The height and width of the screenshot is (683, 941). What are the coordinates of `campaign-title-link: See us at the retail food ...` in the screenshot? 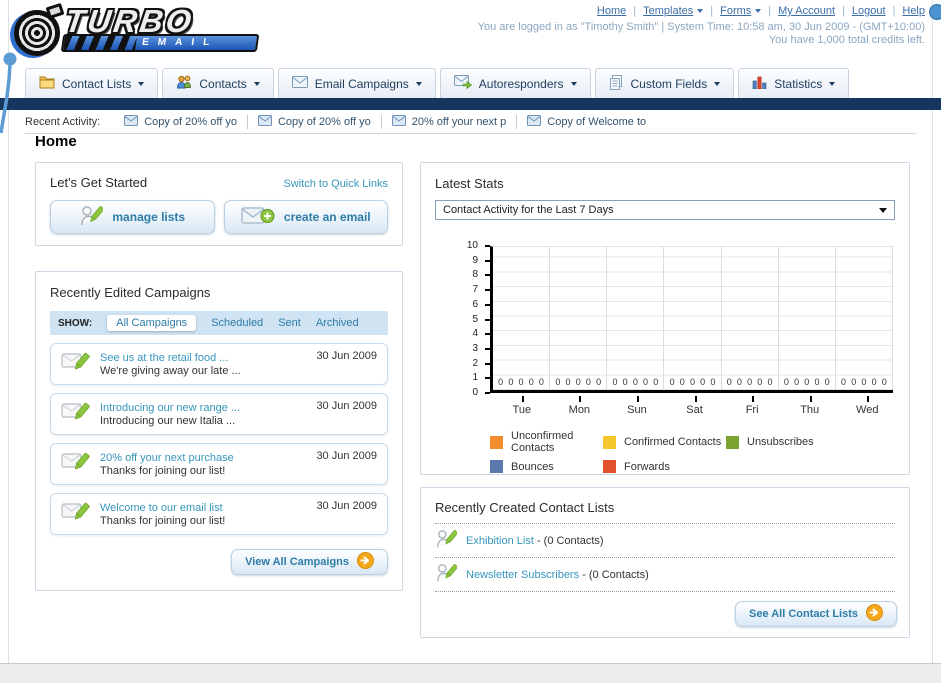 It's located at (203, 358).